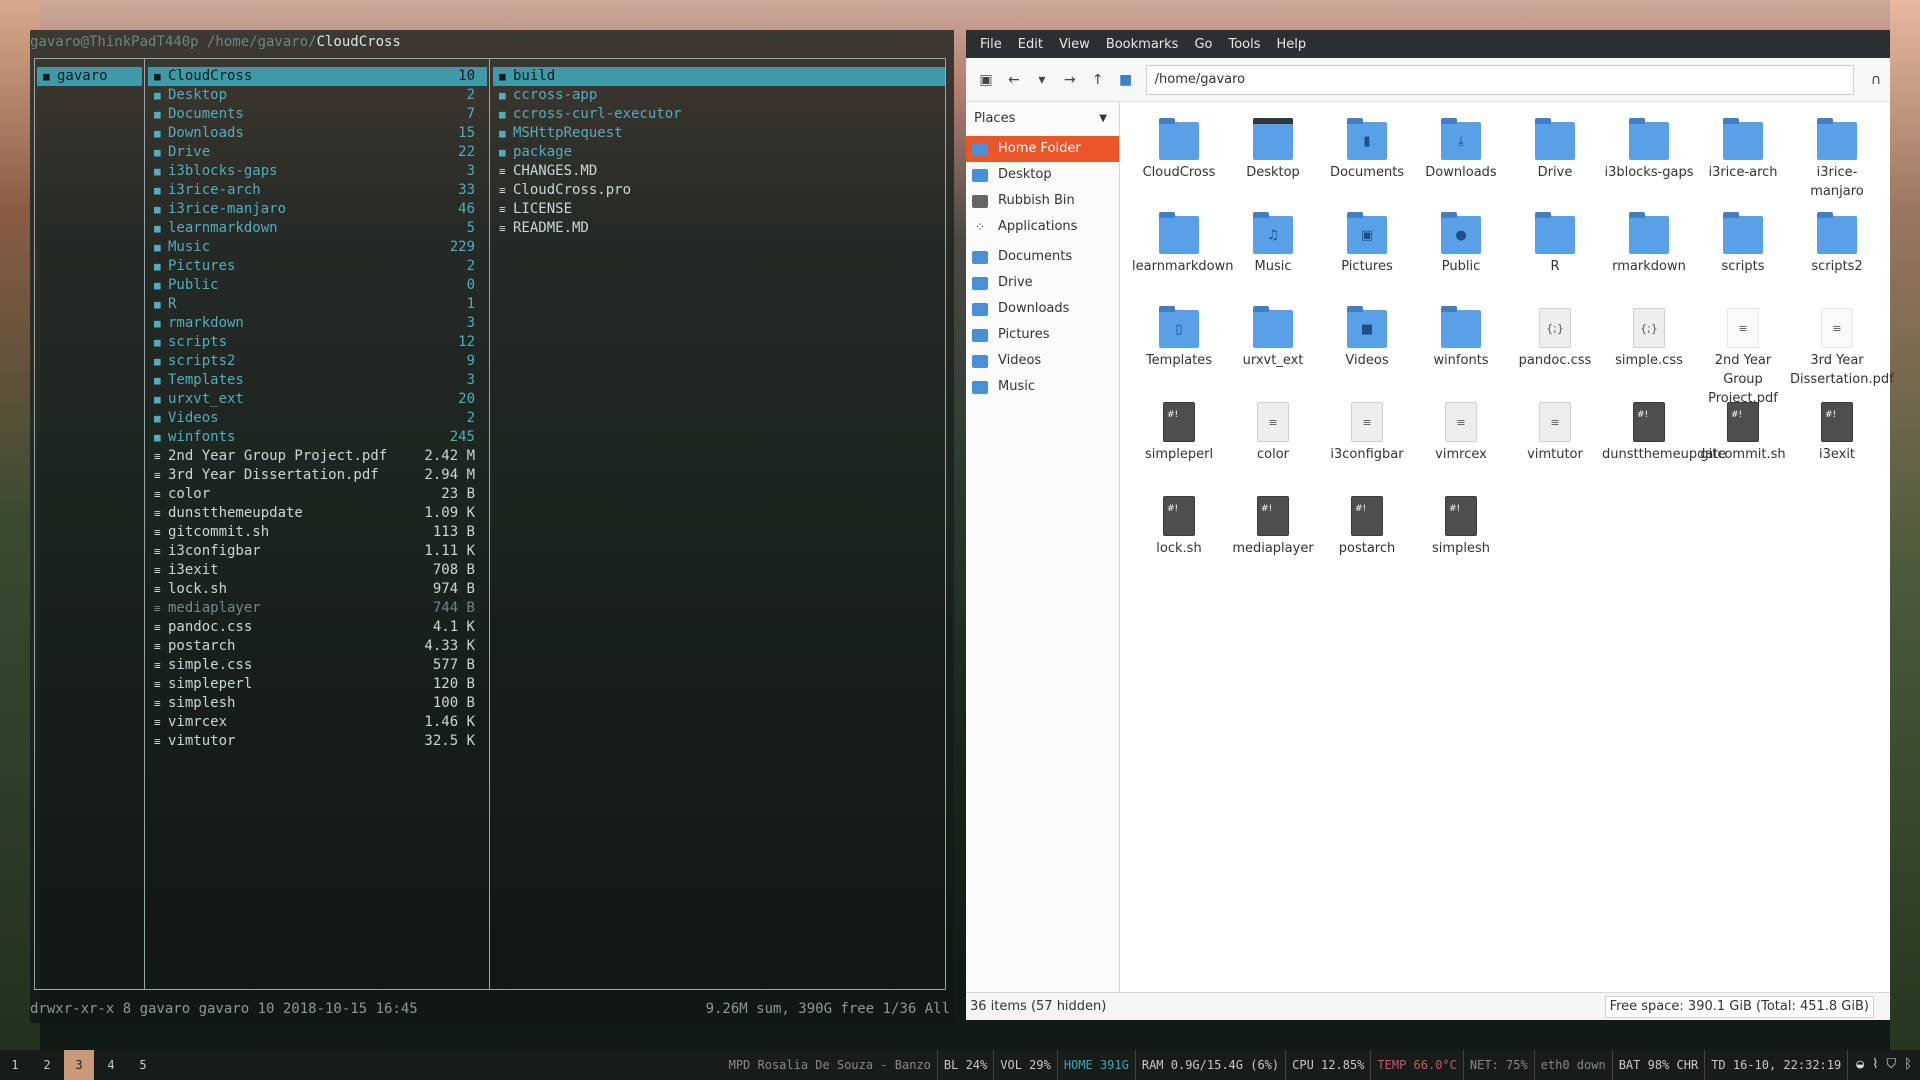  What do you see at coordinates (1461, 531) in the screenshot?
I see `file-item: #! simplesh` at bounding box center [1461, 531].